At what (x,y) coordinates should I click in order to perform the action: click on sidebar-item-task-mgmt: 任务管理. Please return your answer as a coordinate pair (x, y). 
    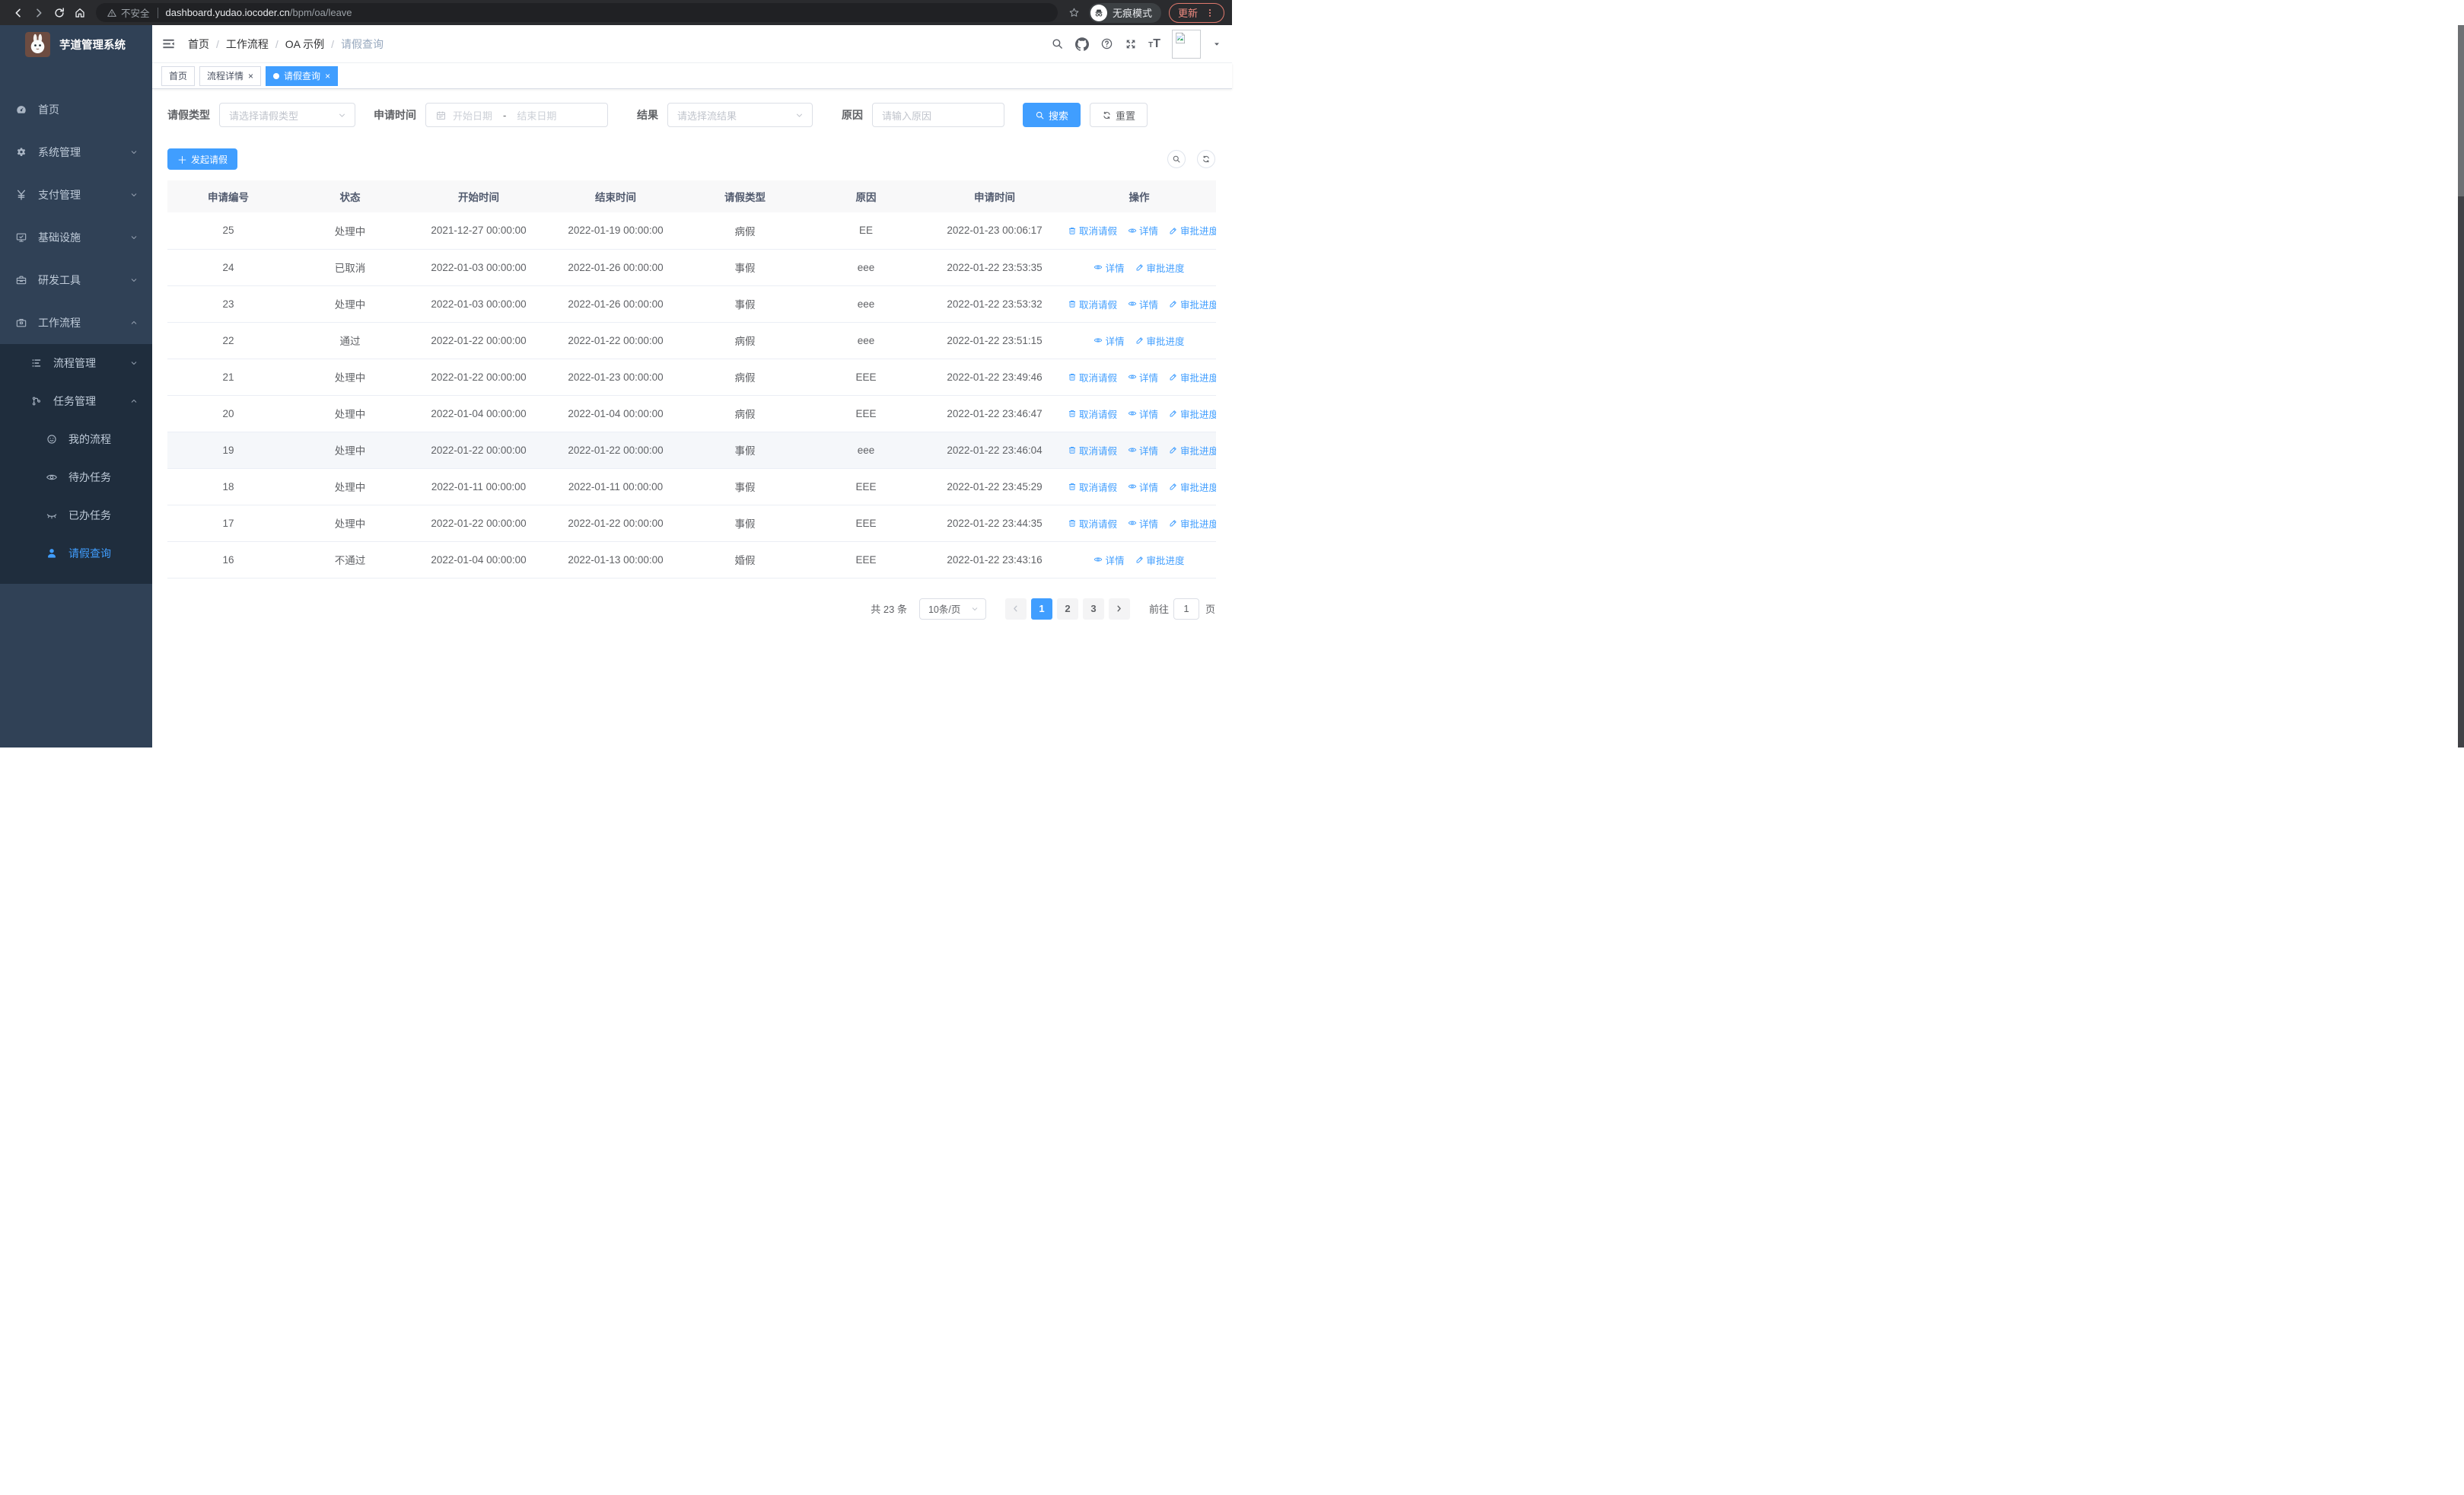
    Looking at the image, I should click on (76, 401).